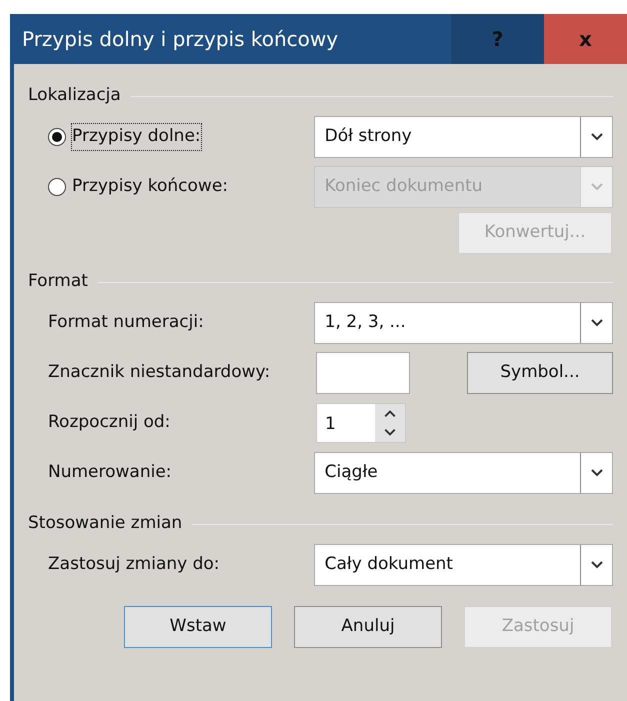 The image size is (627, 701). Describe the element at coordinates (463, 565) in the screenshot. I see `dropdown: Cały dokument` at that location.